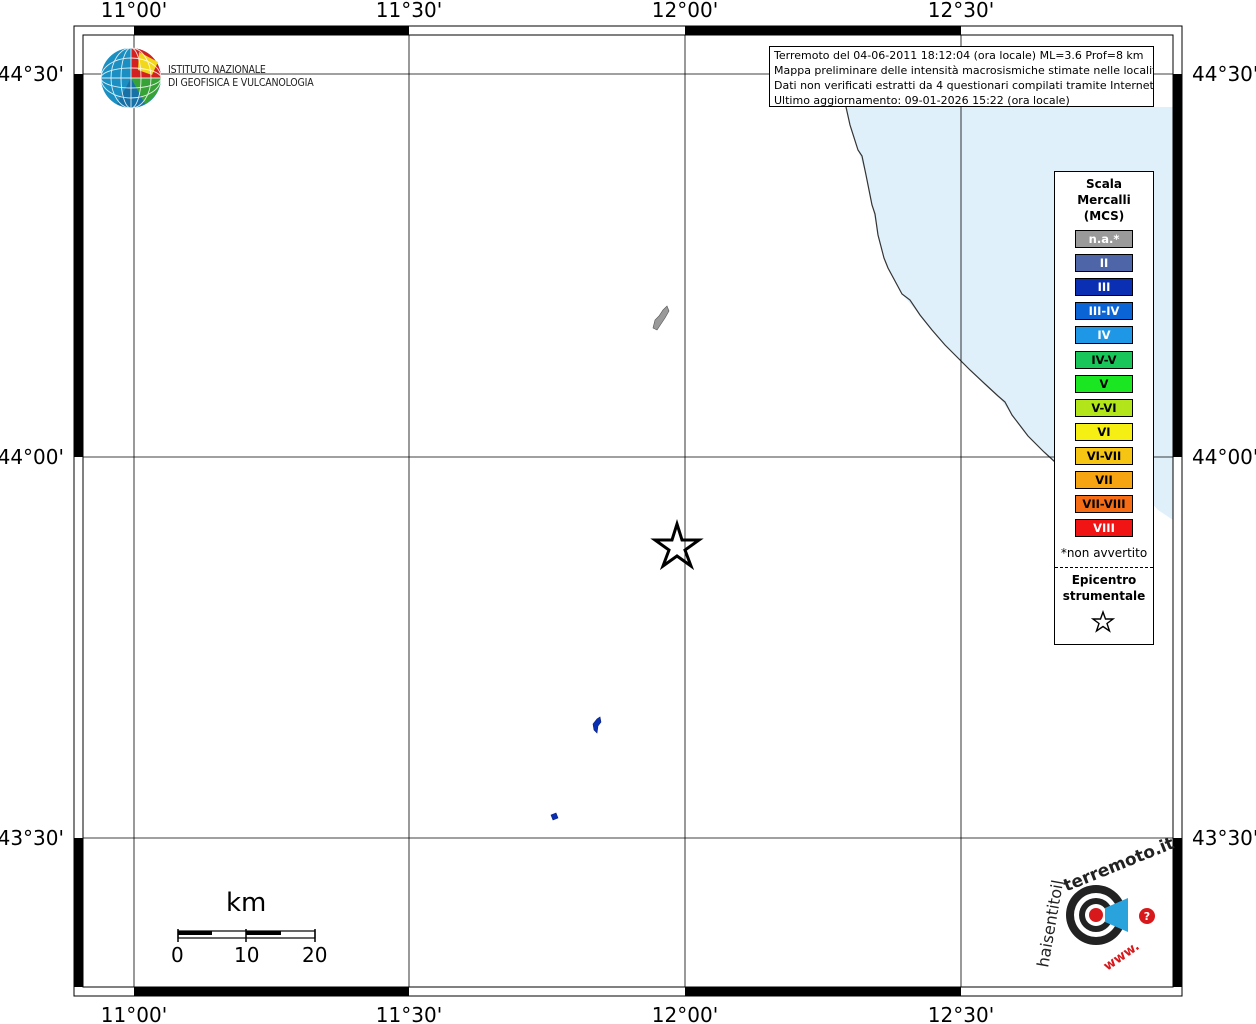  What do you see at coordinates (1104, 383) in the screenshot?
I see `legend-swatch: V` at bounding box center [1104, 383].